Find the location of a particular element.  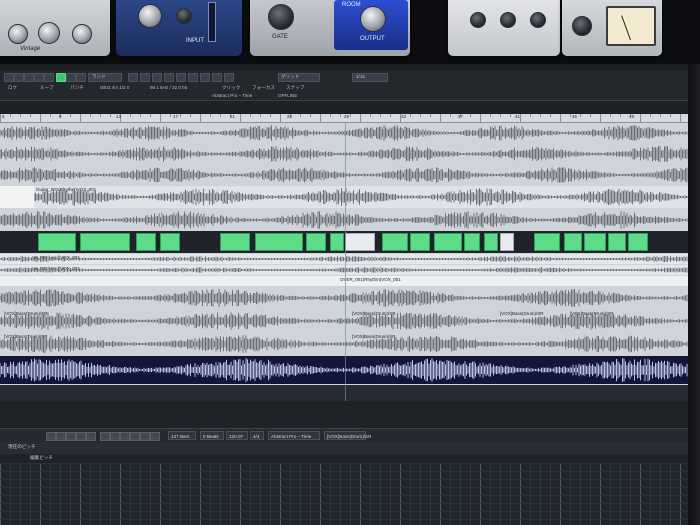

ruler-number: 25 is located at coordinates (290, 116).